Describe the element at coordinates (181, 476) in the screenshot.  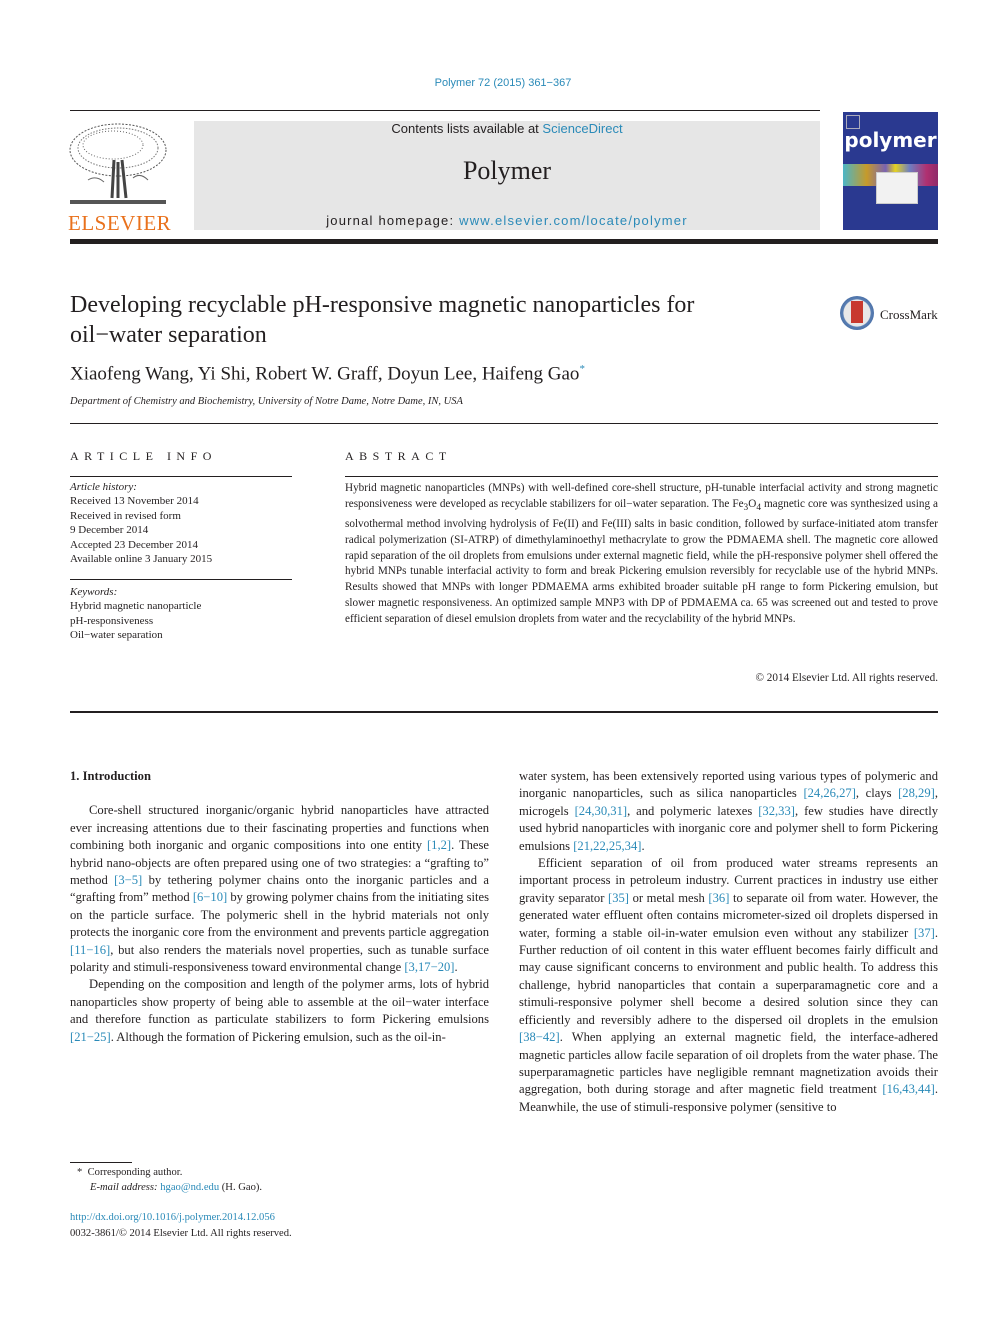
I see `article-info-divider` at that location.